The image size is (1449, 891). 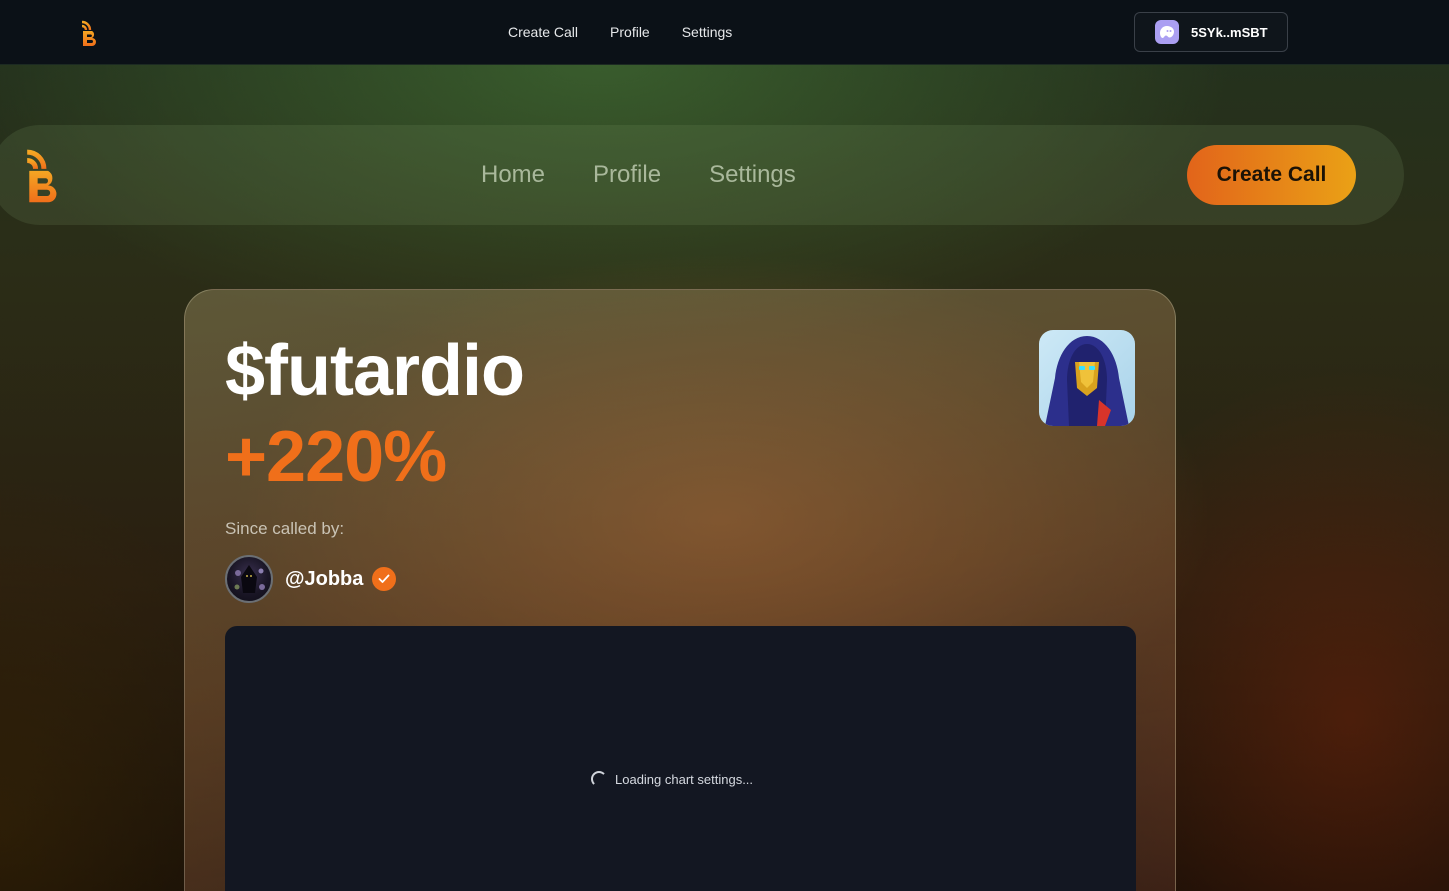 What do you see at coordinates (384, 579) in the screenshot?
I see `verified-check-icon` at bounding box center [384, 579].